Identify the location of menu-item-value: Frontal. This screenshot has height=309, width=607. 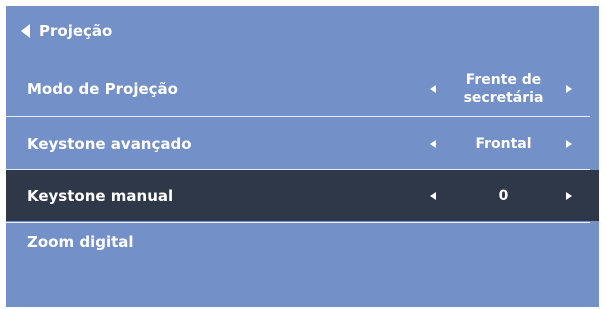
(503, 144).